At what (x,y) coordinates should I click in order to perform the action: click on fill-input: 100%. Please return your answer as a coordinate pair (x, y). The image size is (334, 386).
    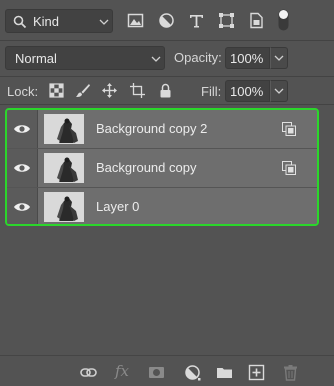
    Looking at the image, I should click on (247, 91).